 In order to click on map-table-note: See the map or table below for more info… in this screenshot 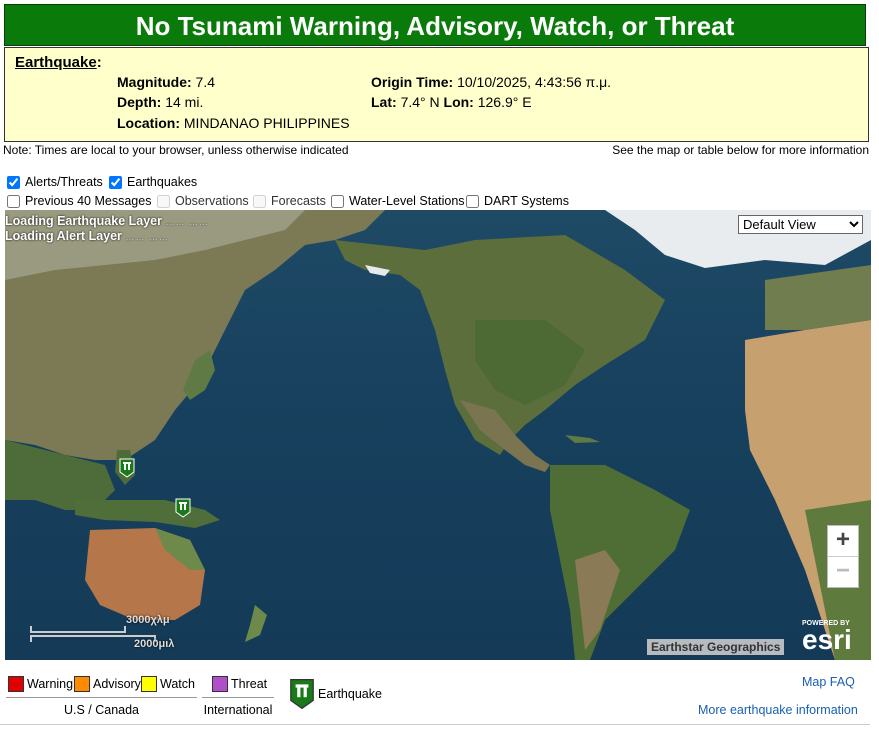, I will do `click(740, 150)`.